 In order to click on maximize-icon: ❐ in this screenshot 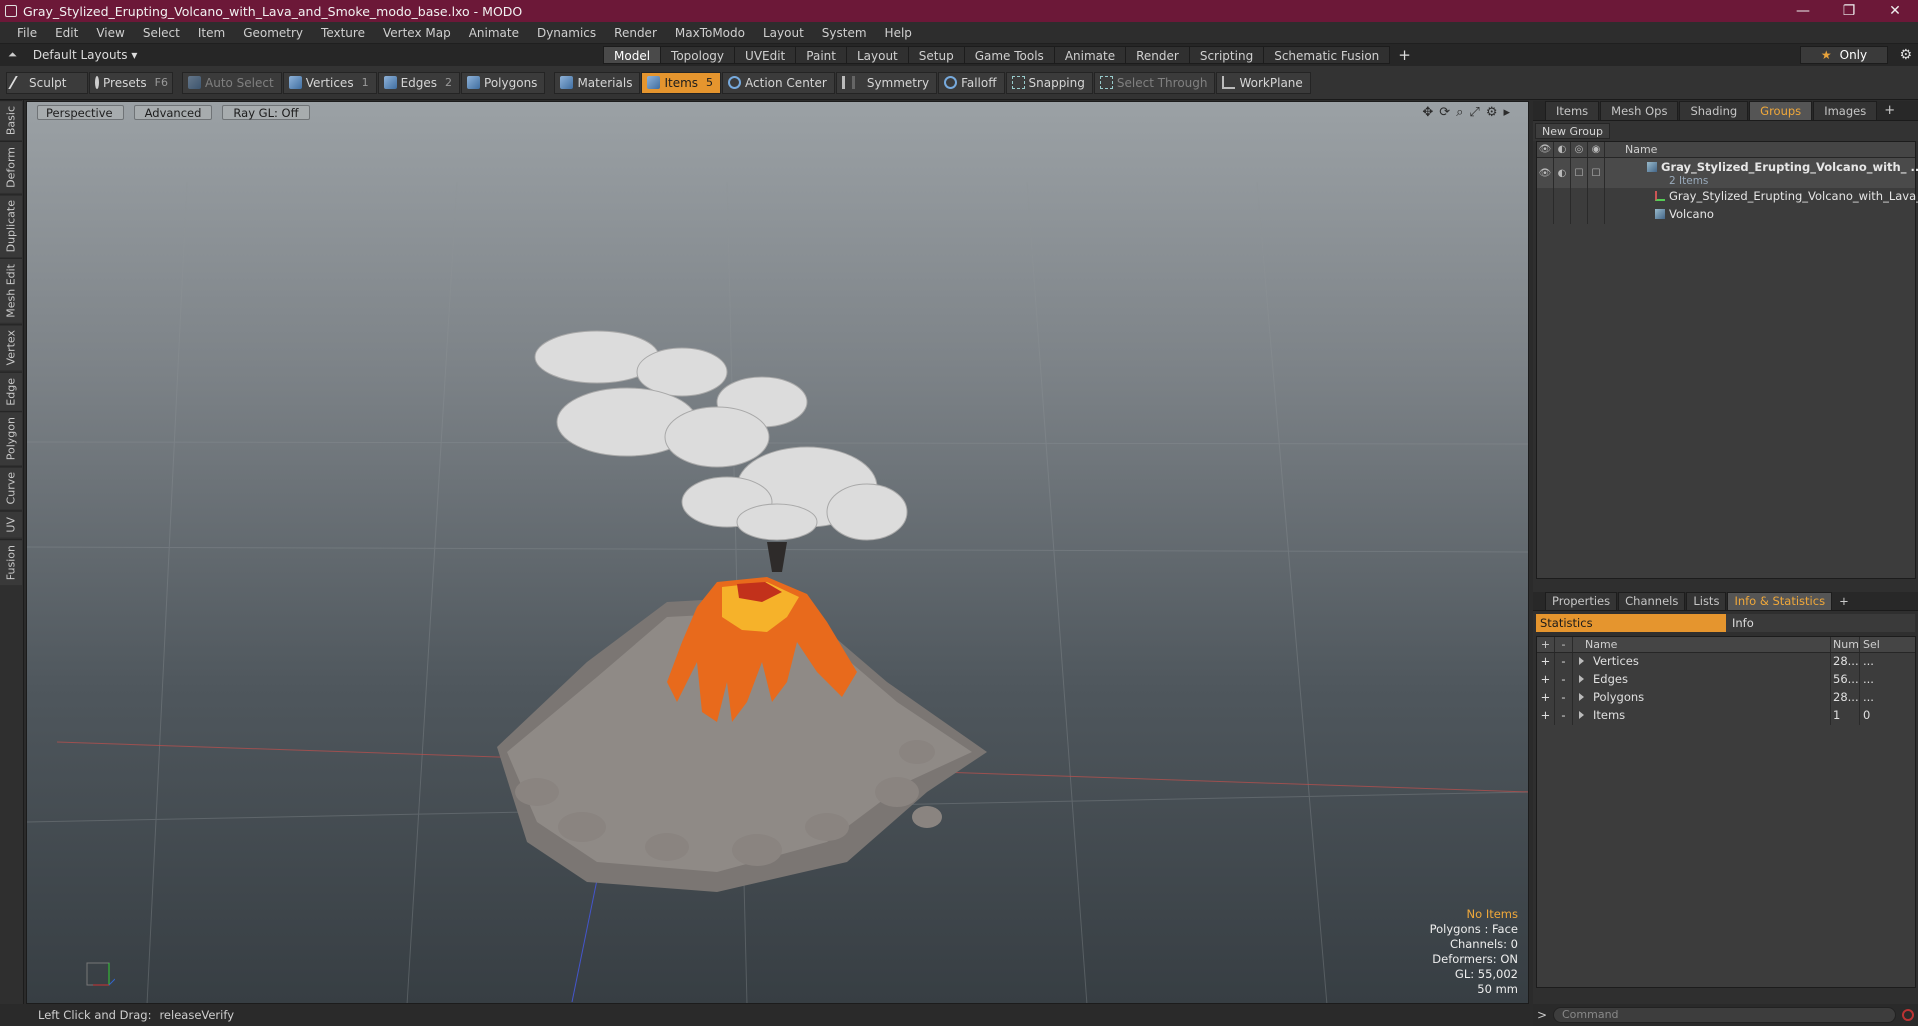, I will do `click(1849, 11)`.